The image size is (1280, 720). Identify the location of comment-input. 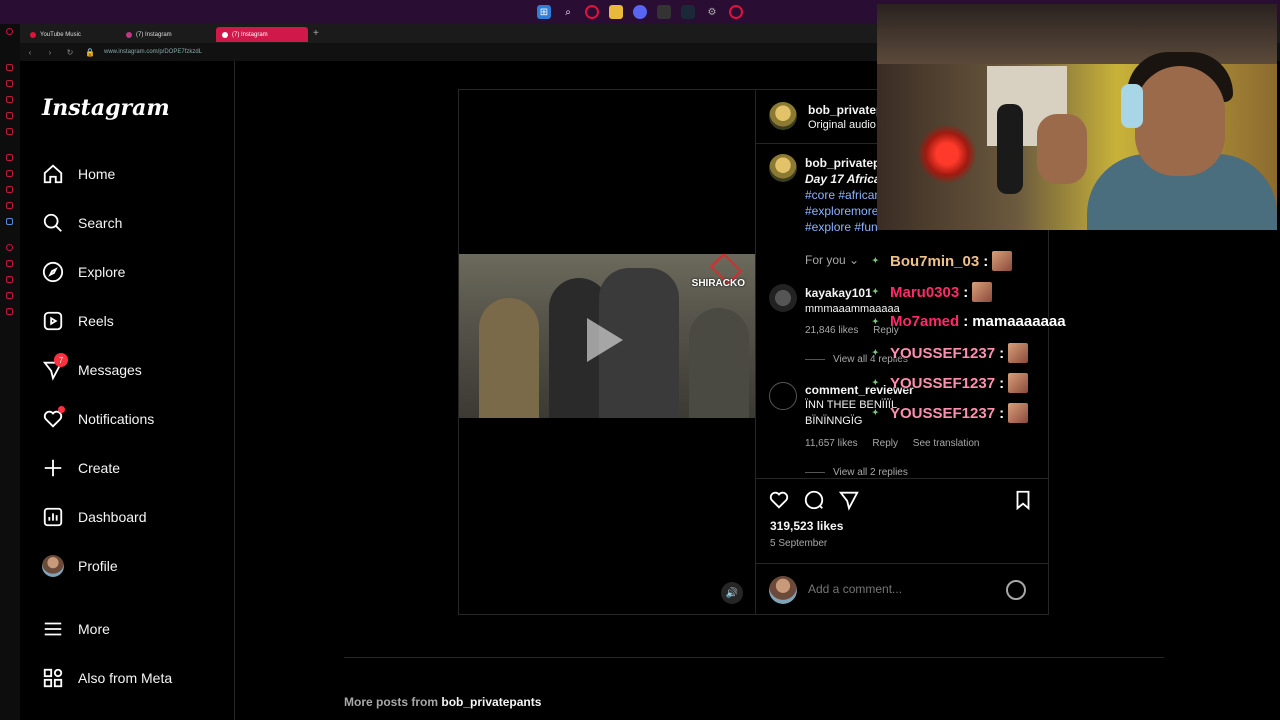
(903, 589).